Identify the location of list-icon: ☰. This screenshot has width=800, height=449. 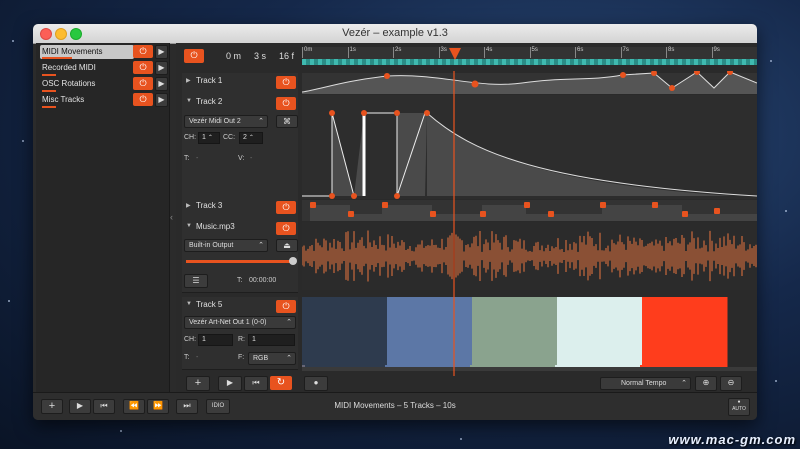
(196, 281).